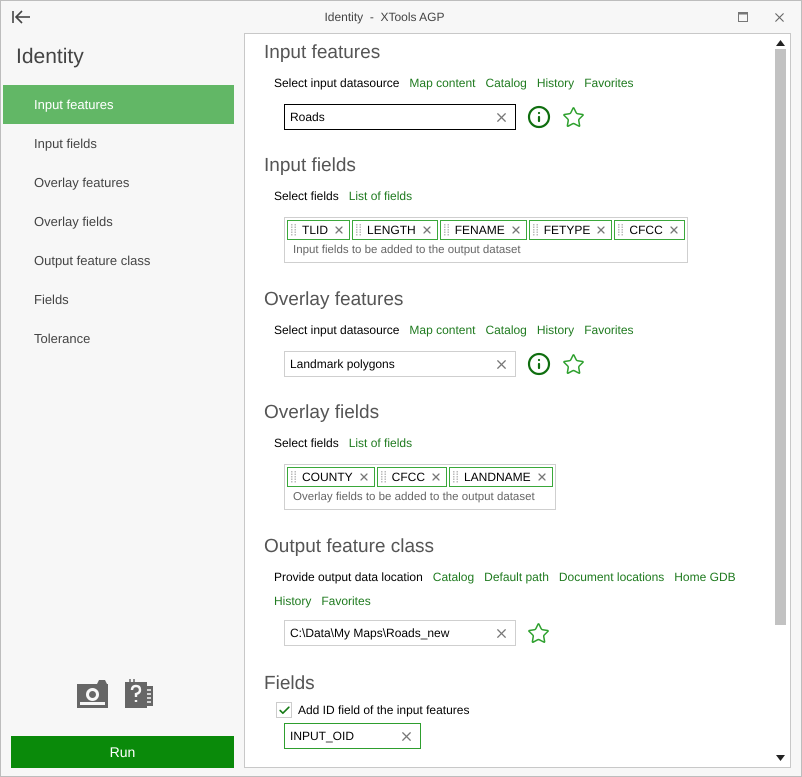 This screenshot has height=777, width=802. What do you see at coordinates (323, 53) in the screenshot?
I see `section-title: Input features` at bounding box center [323, 53].